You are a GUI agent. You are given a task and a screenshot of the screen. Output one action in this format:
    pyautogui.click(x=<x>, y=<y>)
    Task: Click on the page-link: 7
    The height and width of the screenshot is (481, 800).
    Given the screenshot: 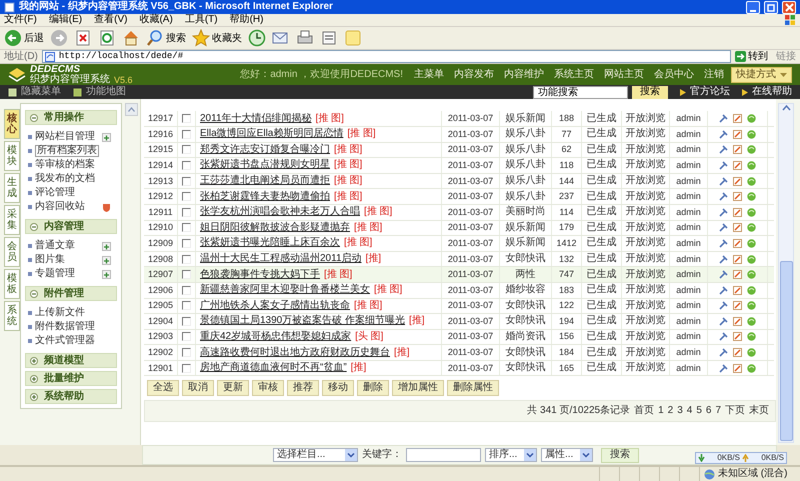 What is the action you would take?
    pyautogui.click(x=718, y=411)
    